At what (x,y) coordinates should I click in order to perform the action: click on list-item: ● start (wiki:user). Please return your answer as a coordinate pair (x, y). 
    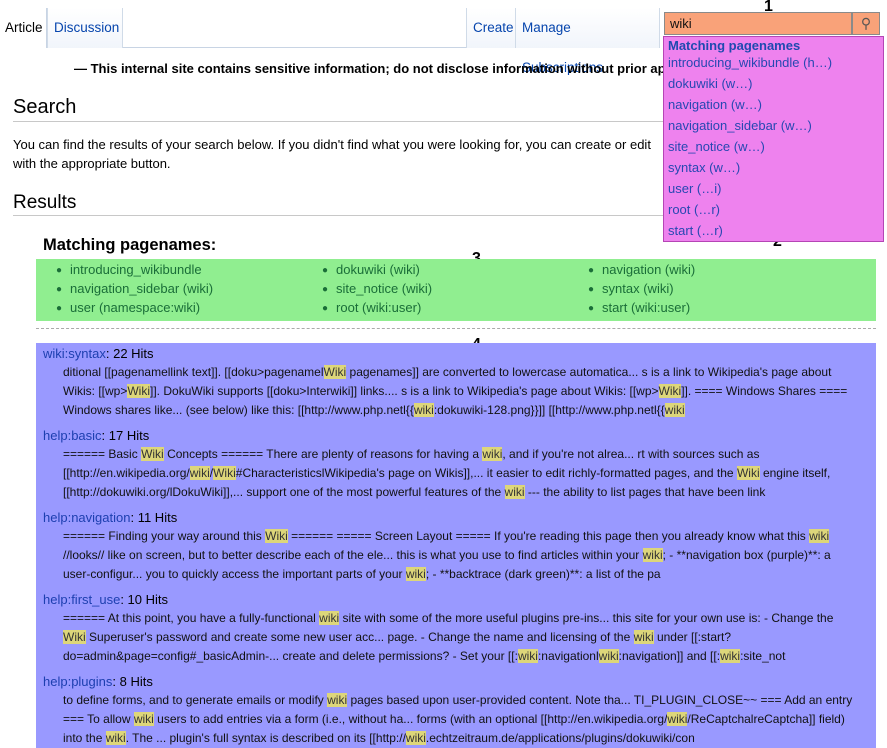
    Looking at the image, I should click on (639, 307).